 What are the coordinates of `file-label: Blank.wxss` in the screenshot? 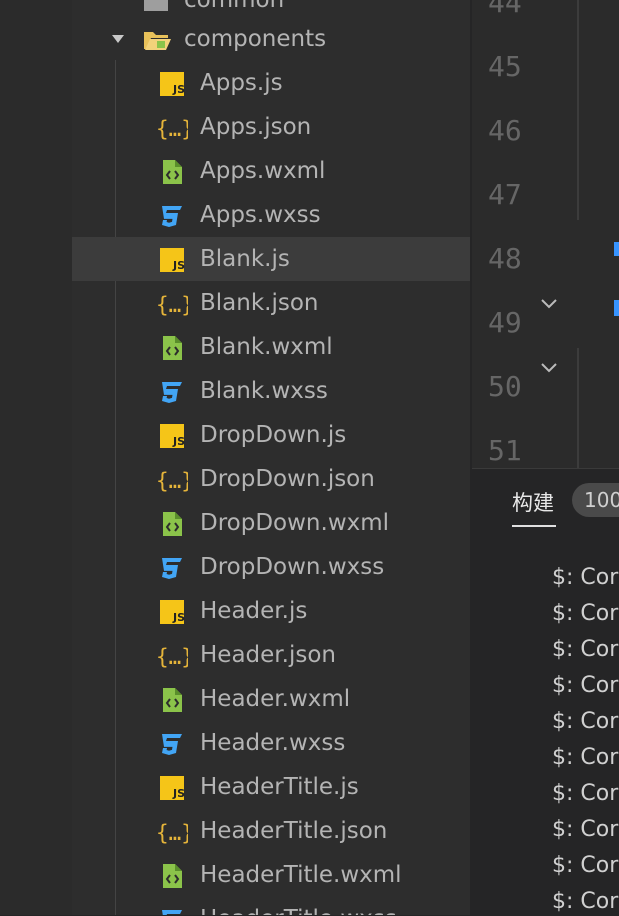 It's located at (264, 391).